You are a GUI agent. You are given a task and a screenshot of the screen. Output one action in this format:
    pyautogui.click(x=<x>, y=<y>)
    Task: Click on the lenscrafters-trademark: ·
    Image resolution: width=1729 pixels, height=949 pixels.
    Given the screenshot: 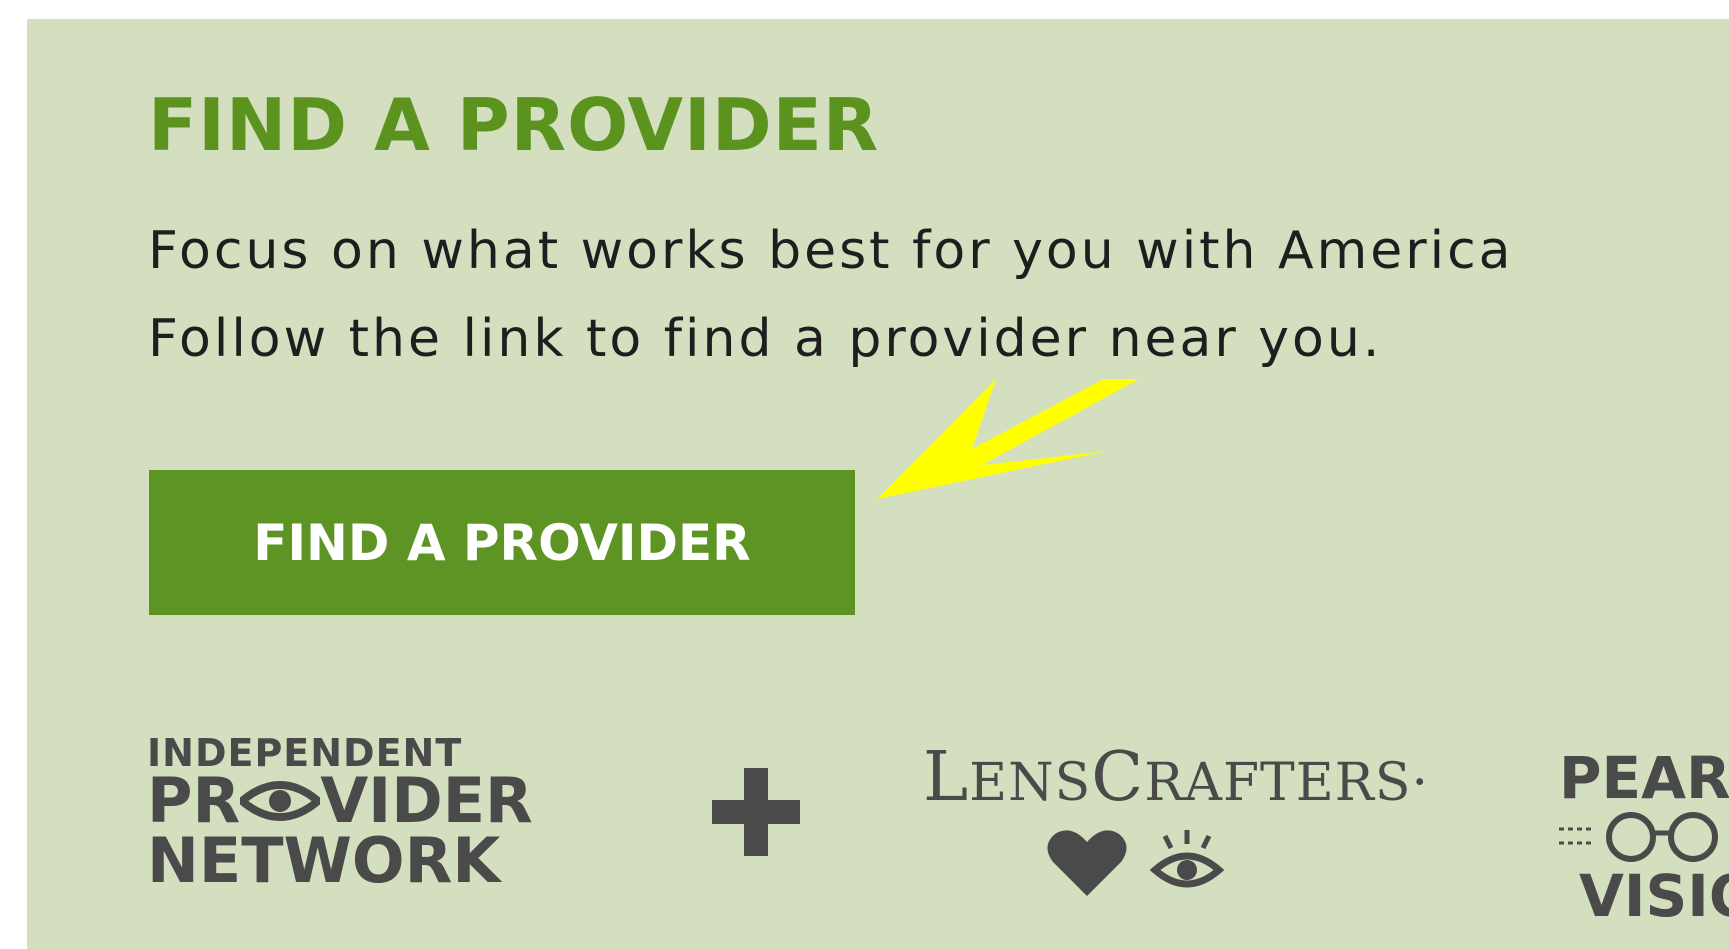 What is the action you would take?
    pyautogui.click(x=1420, y=783)
    